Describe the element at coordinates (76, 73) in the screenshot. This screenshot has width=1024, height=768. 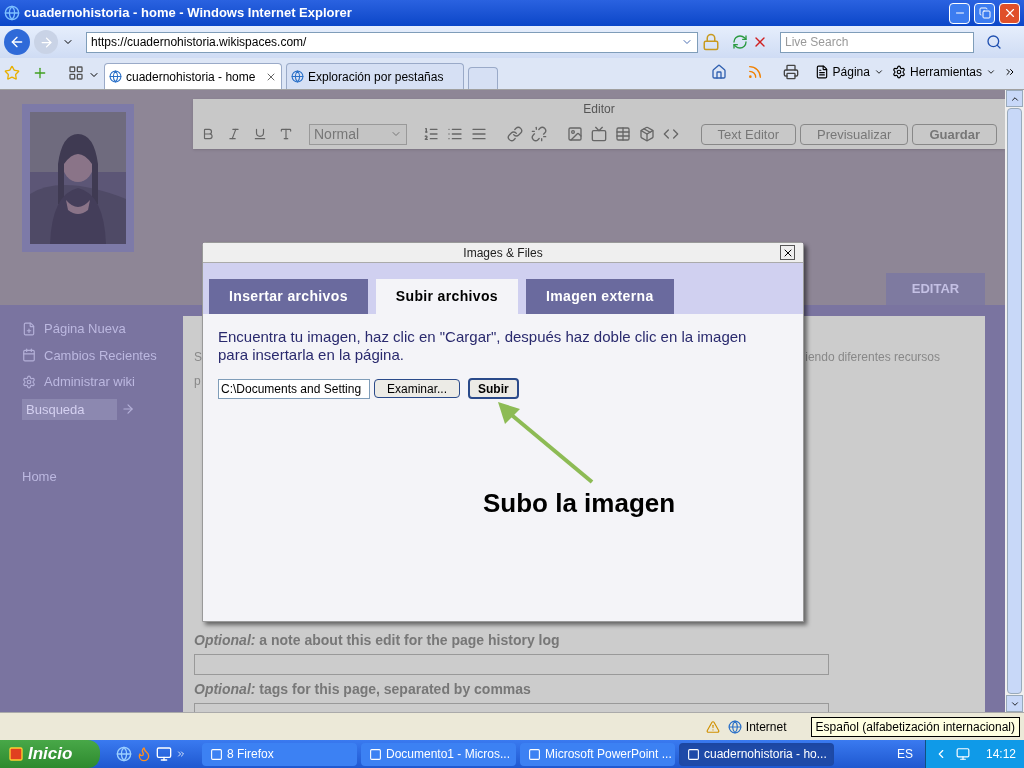
I see `quick-tabs-icon` at that location.